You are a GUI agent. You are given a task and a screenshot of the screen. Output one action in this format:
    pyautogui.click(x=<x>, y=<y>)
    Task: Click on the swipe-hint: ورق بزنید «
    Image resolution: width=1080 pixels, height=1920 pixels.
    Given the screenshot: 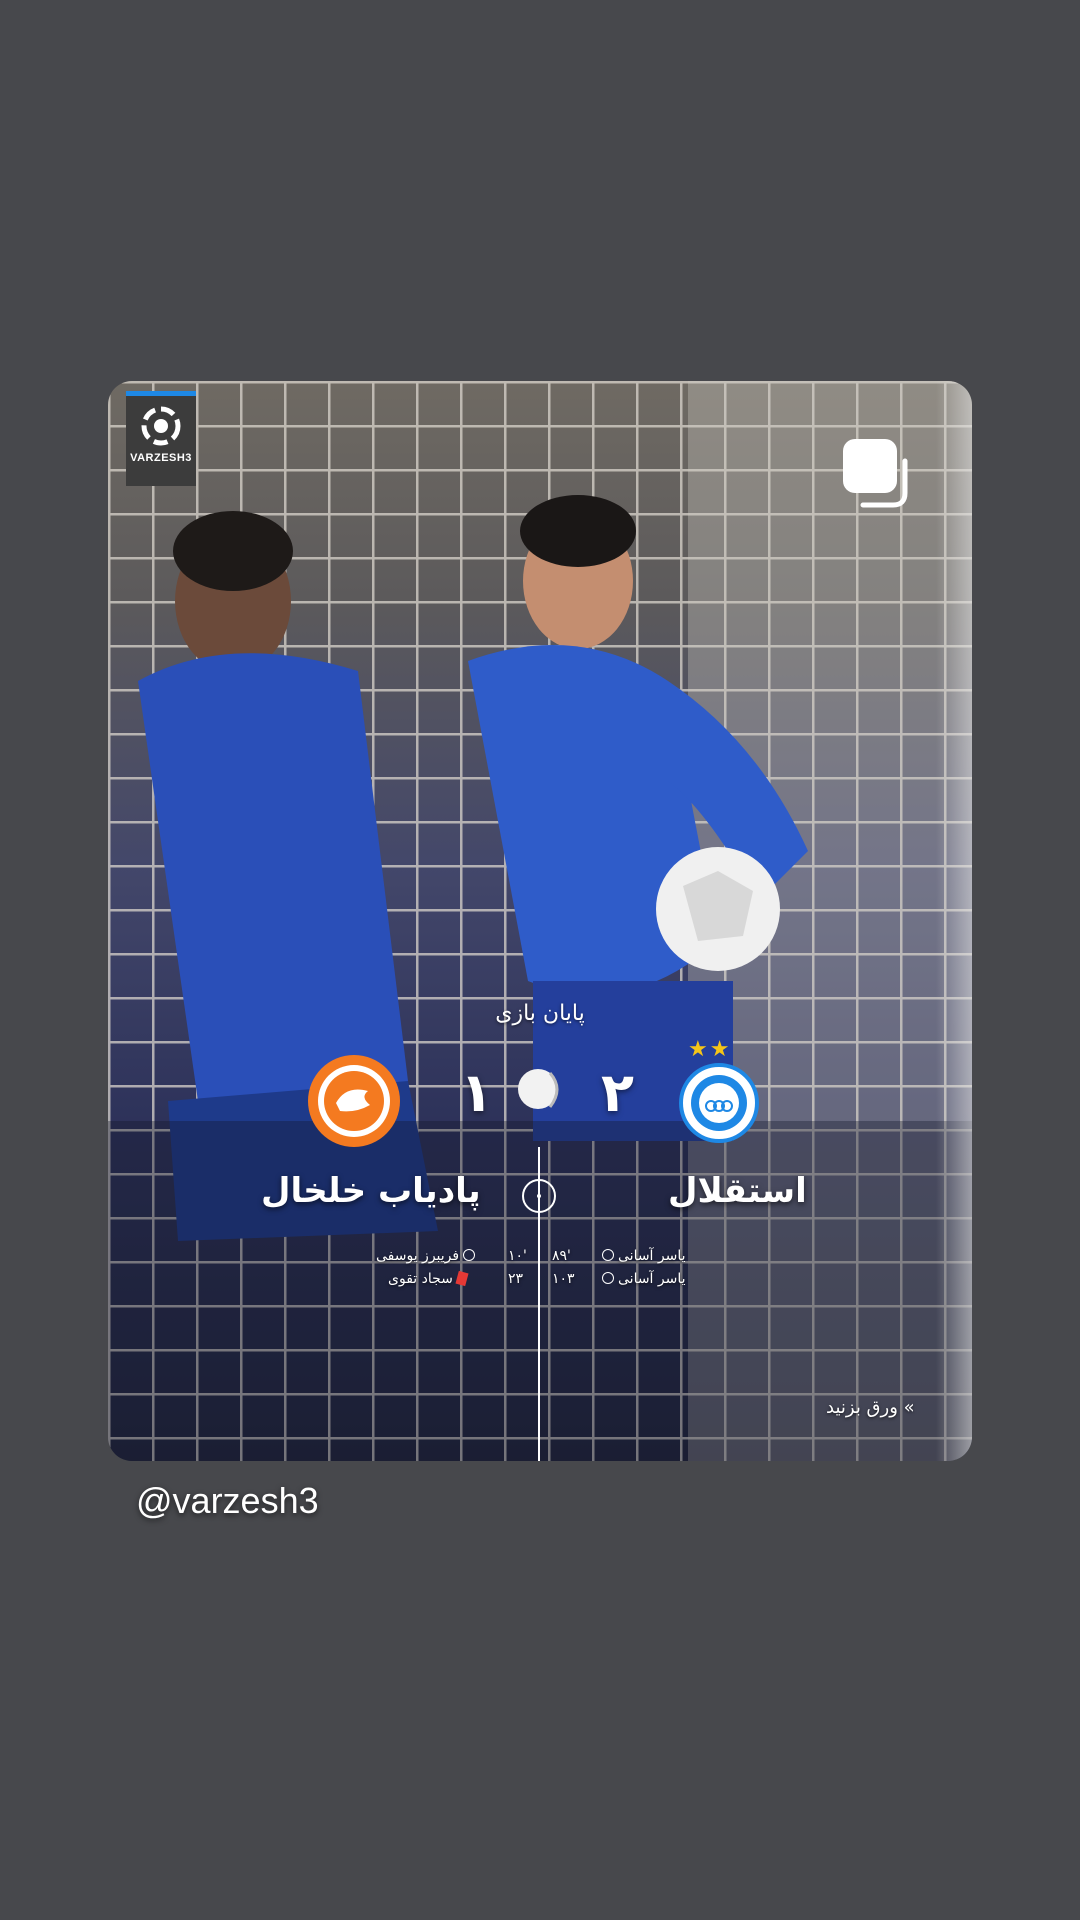 What is the action you would take?
    pyautogui.click(x=870, y=1407)
    